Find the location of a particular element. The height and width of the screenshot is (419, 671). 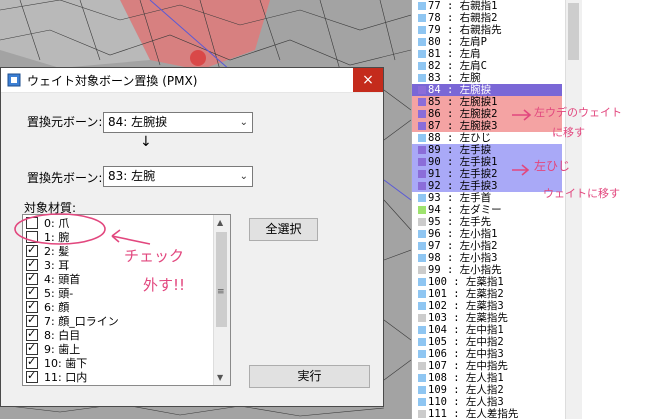

upper-note-2: に移す is located at coordinates (568, 132).